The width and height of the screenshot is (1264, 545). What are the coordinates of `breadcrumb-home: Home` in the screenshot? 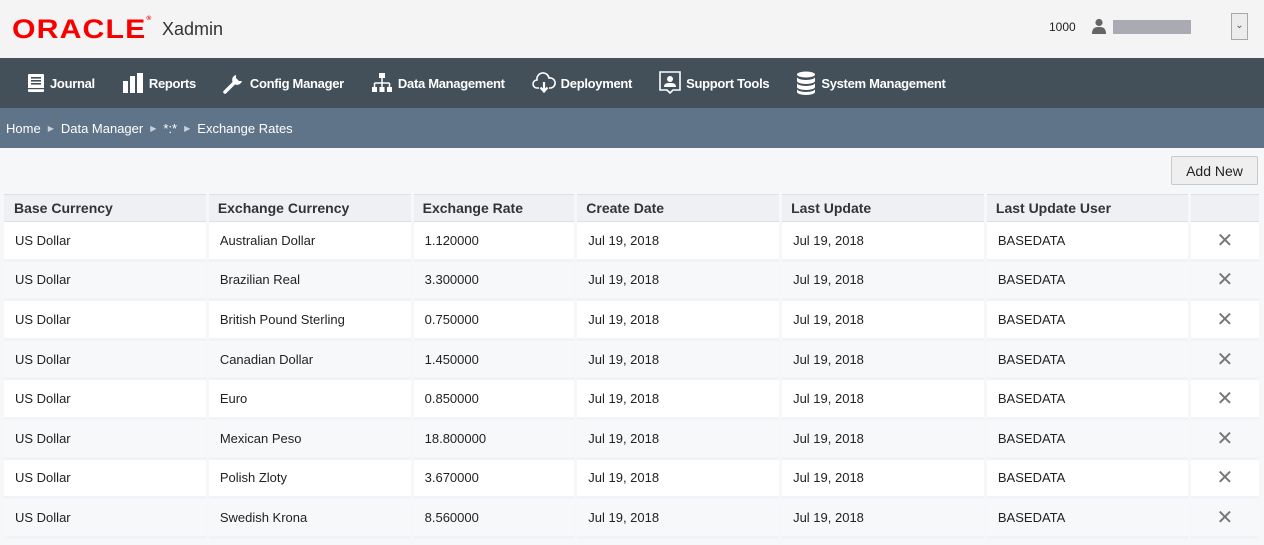 It's located at (23, 128).